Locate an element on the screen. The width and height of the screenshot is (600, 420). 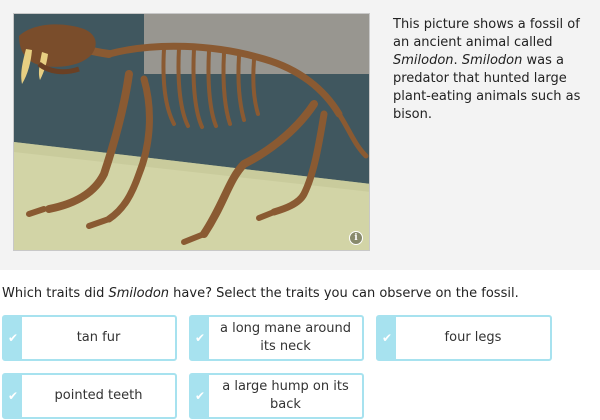
option-four-legs: ✔ four legs is located at coordinates (464, 338).